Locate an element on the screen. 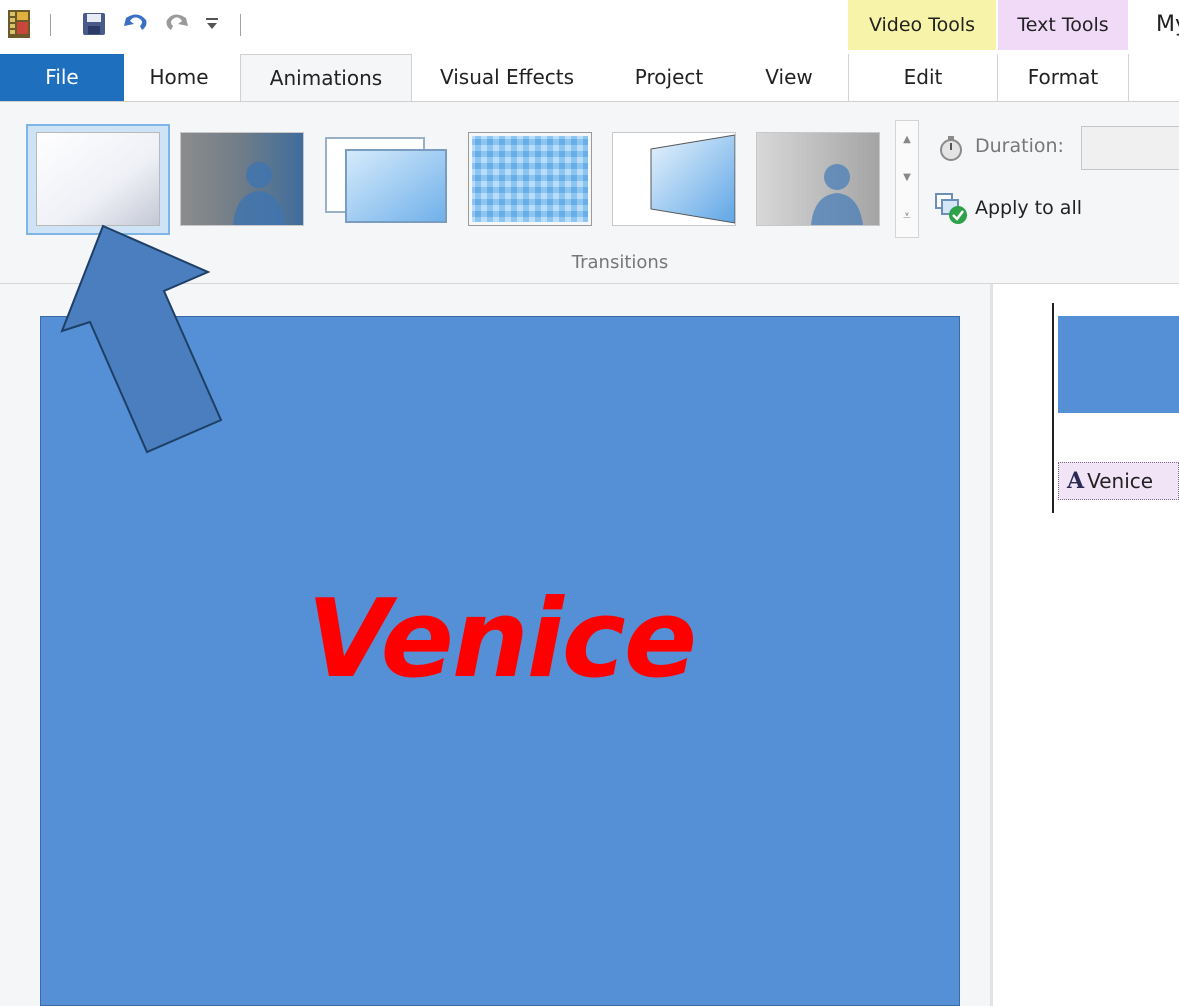  transition-flip-thumb is located at coordinates (674, 179).